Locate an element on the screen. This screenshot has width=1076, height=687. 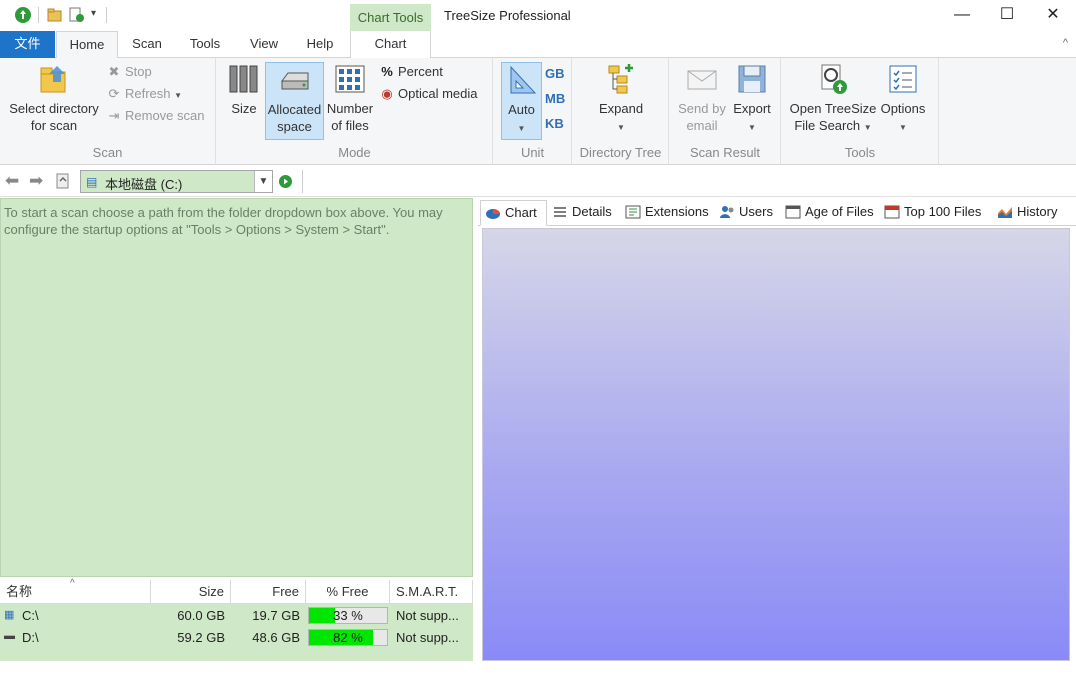
optical-media-button: ◉ Optical media is located at coordinates (428, 94).